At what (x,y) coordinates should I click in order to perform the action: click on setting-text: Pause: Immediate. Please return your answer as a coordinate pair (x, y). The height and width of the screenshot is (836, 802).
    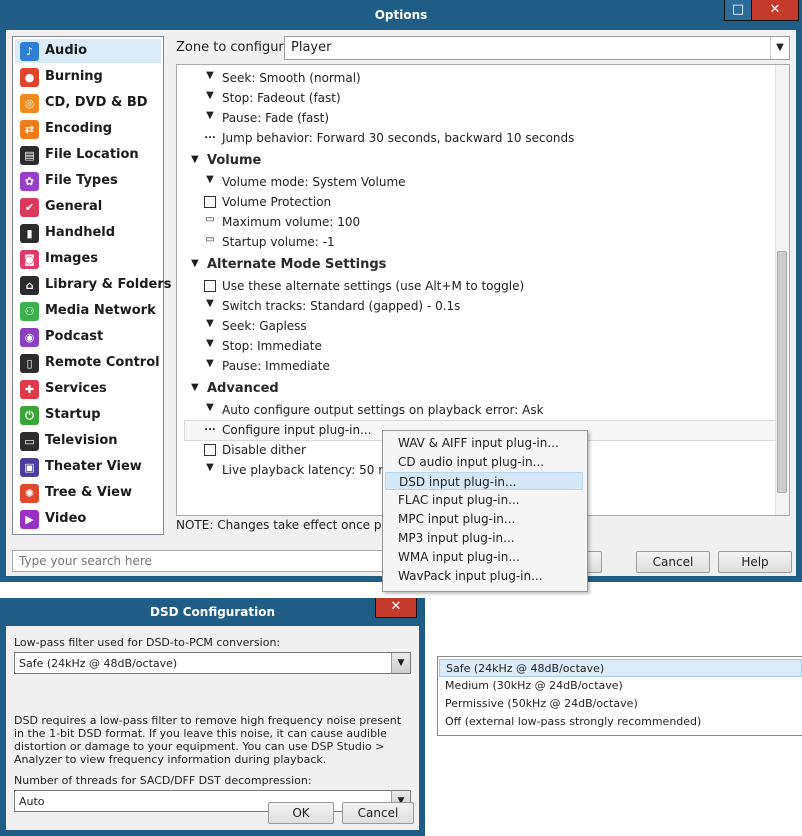
    Looking at the image, I should click on (276, 366).